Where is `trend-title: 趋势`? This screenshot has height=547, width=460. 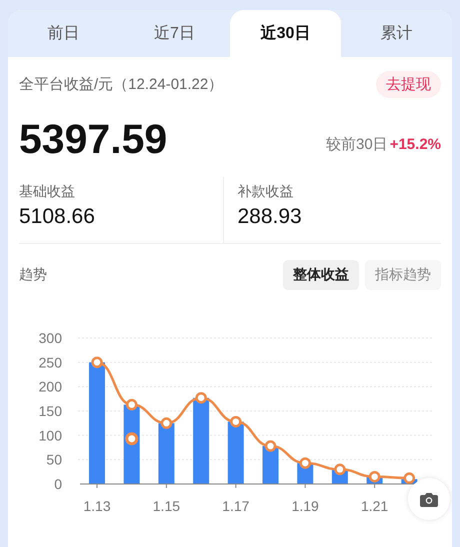
trend-title: 趋势 is located at coordinates (33, 275).